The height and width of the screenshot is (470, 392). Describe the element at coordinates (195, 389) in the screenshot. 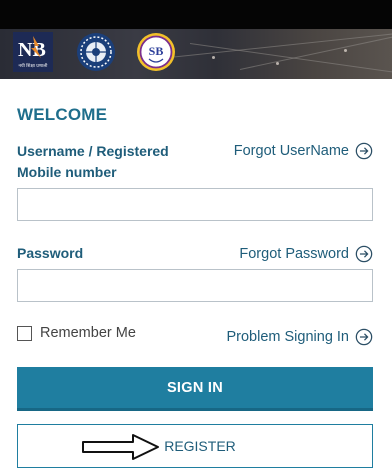

I see `sign-in-button: SIGN IN` at that location.